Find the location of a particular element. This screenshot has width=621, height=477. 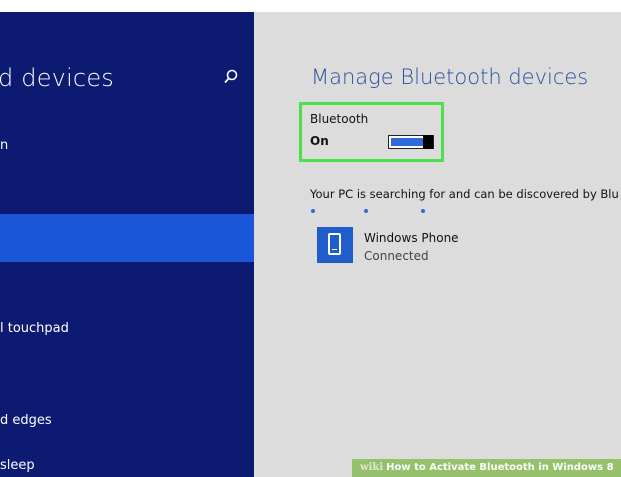

bluetooth-toggle-highlight: Bluetooth On is located at coordinates (371, 132).